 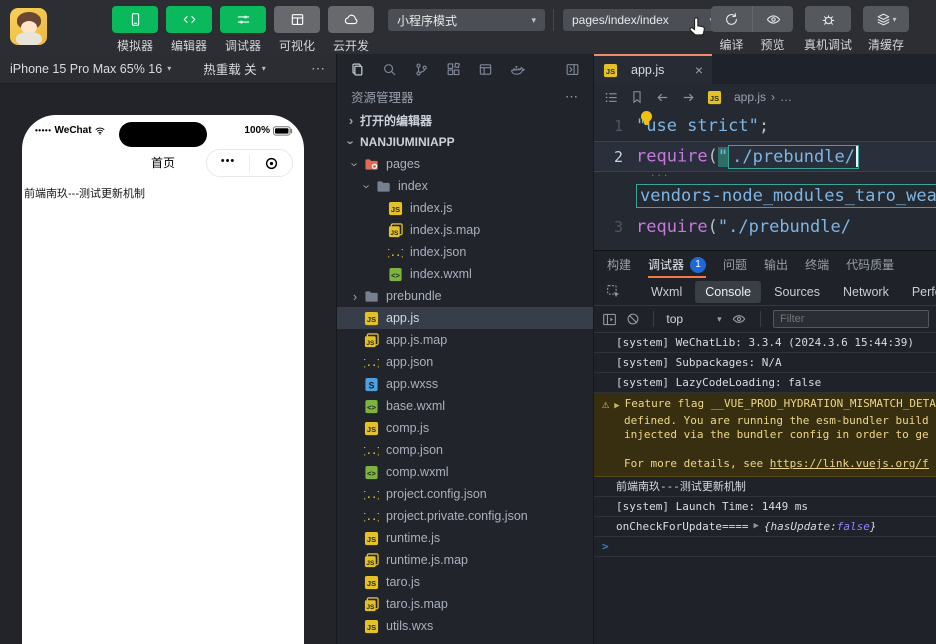 I want to click on line-number: 3, so click(x=618, y=226).